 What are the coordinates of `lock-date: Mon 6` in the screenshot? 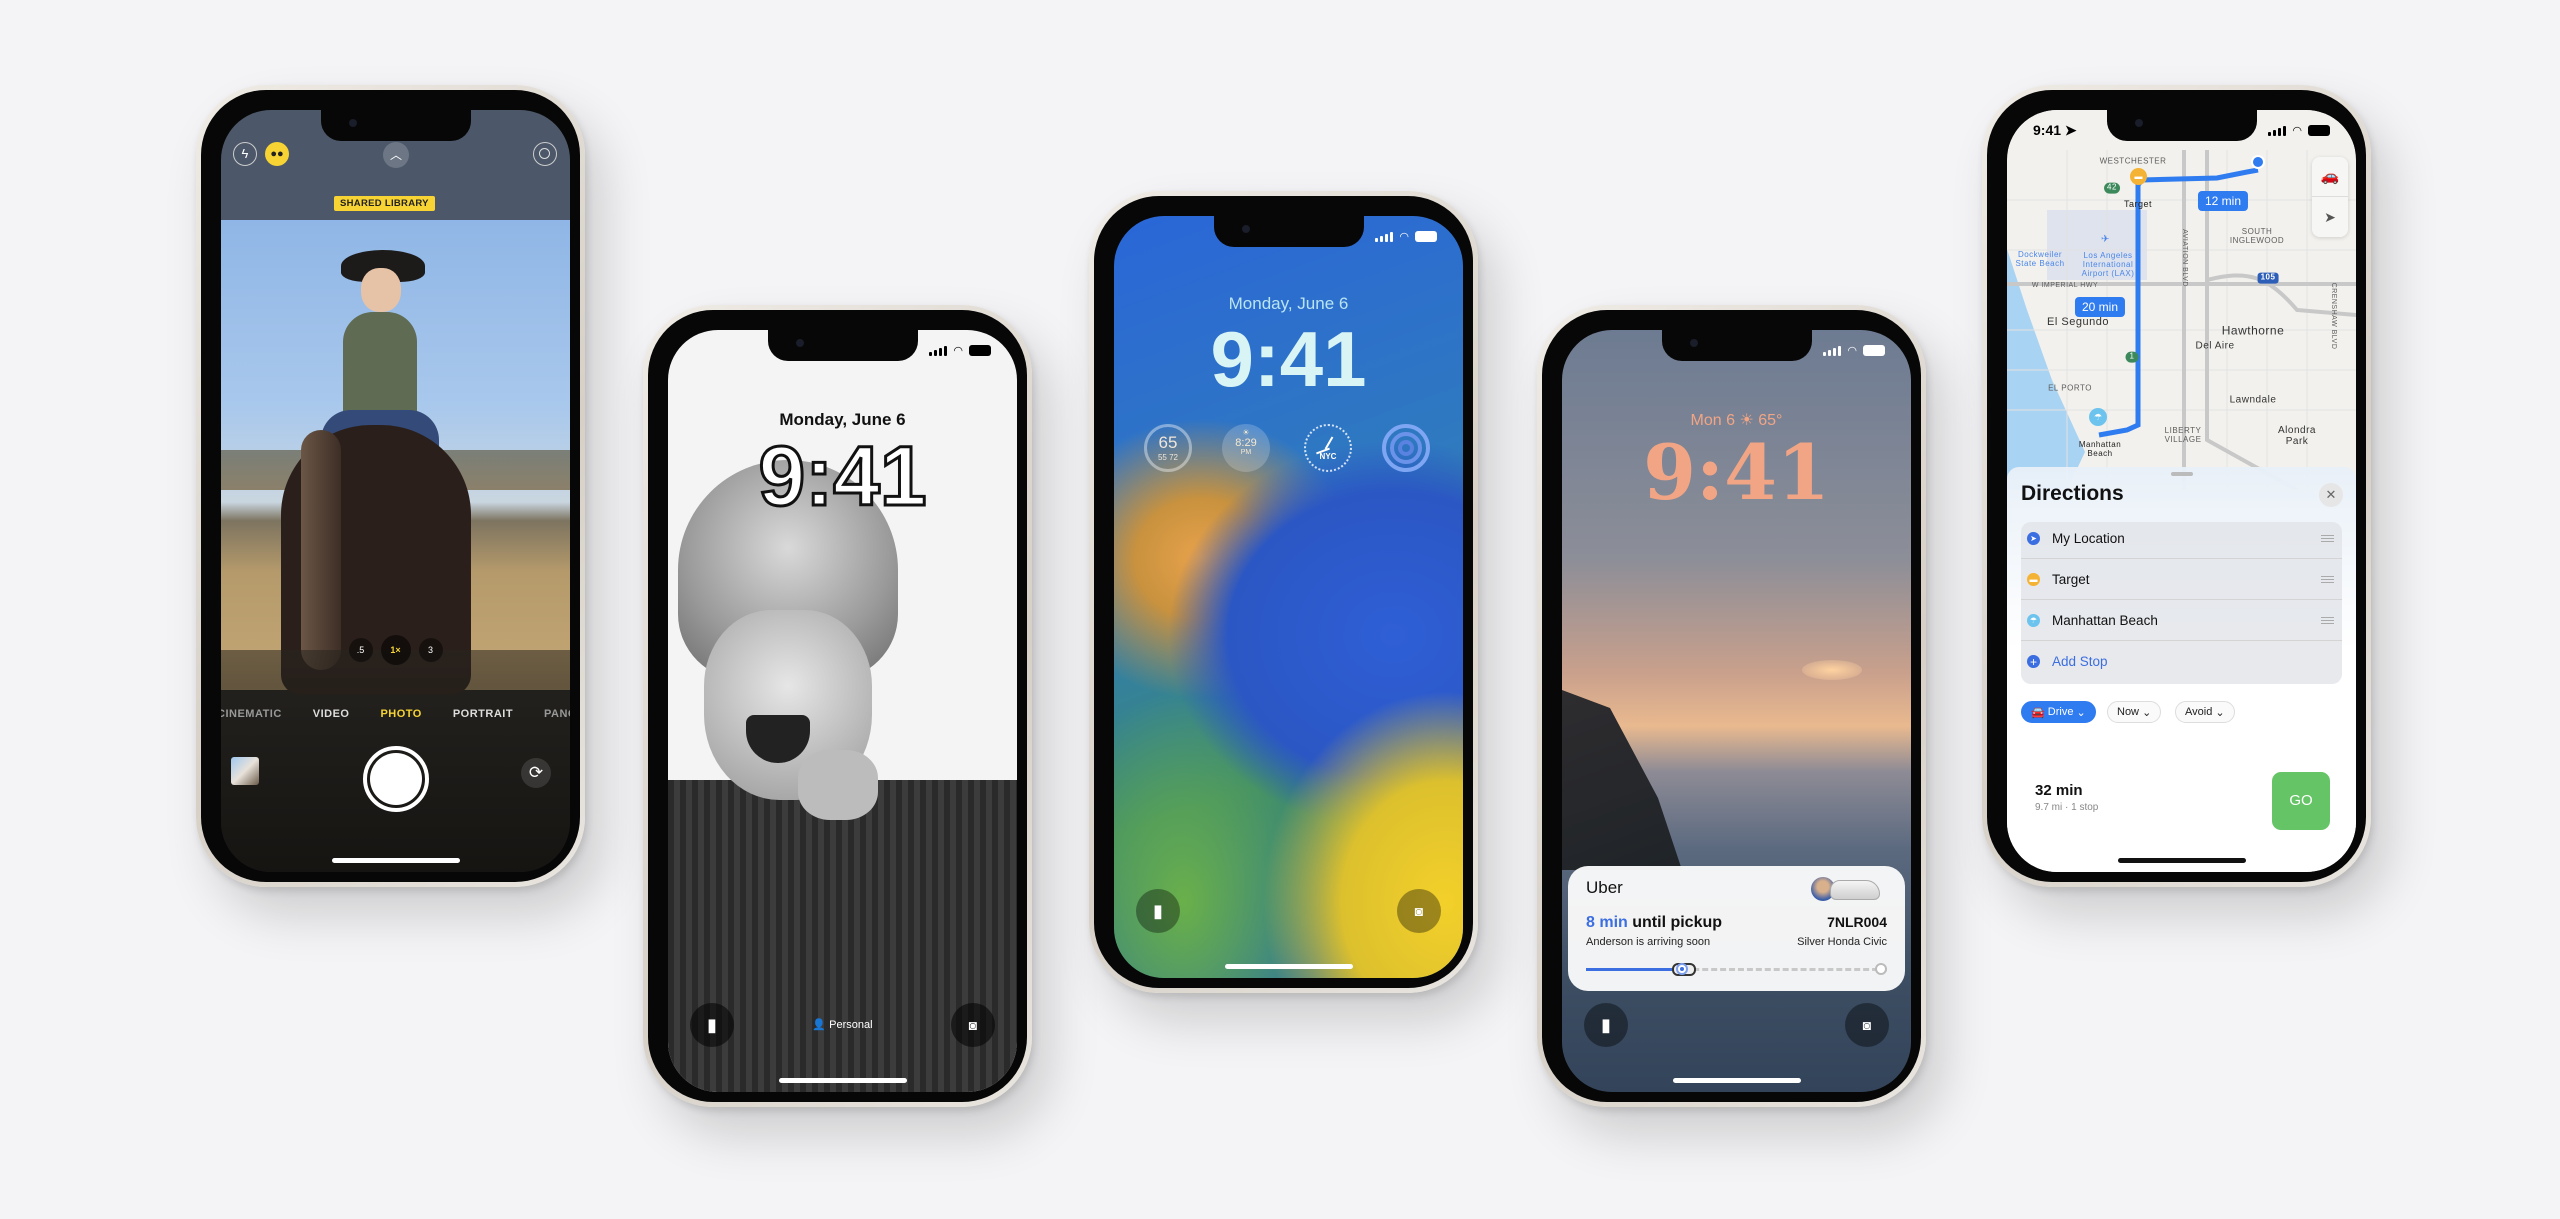 It's located at (1712, 420).